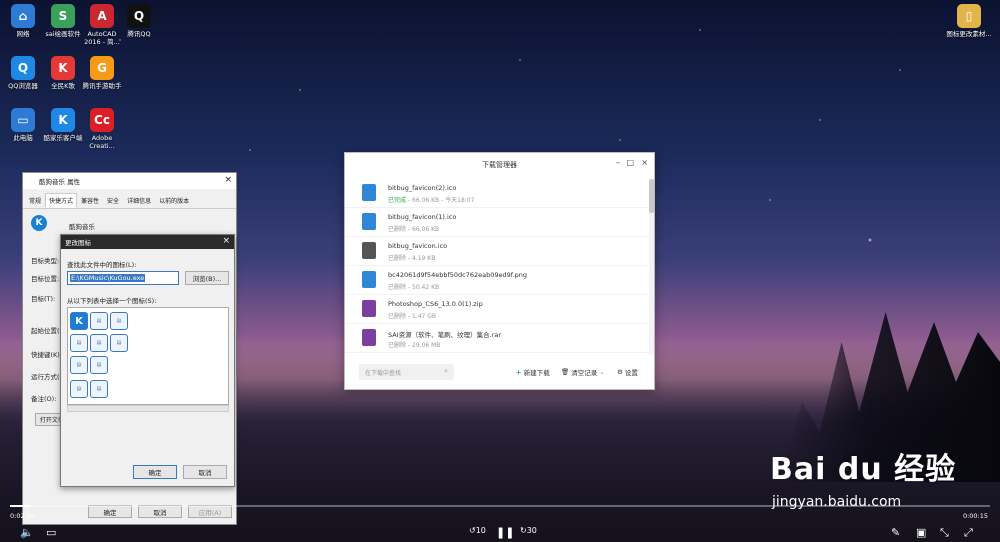 The height and width of the screenshot is (542, 1000). Describe the element at coordinates (531, 530) in the screenshot. I see `forward-label: 30` at that location.